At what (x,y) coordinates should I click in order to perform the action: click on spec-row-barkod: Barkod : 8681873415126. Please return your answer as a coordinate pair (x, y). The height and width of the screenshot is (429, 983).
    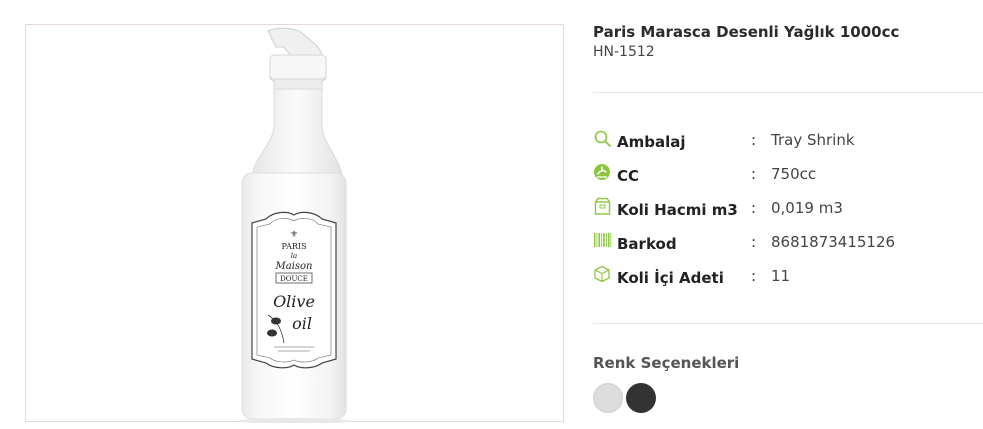
    Looking at the image, I should click on (788, 243).